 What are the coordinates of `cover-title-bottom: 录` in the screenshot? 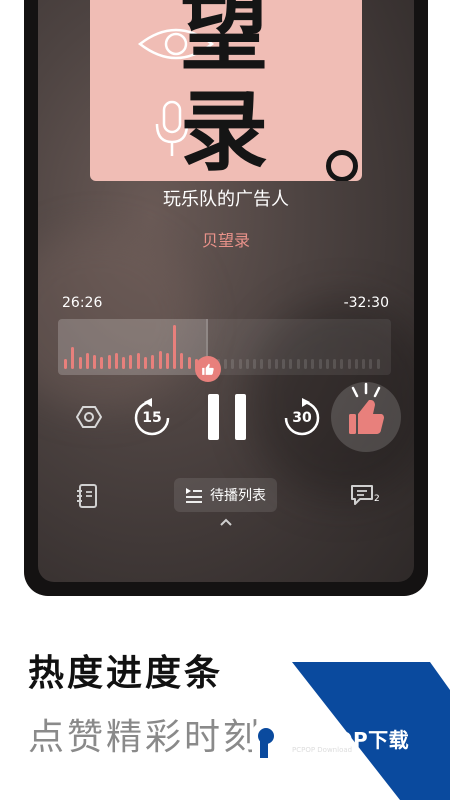 It's located at (224, 130).